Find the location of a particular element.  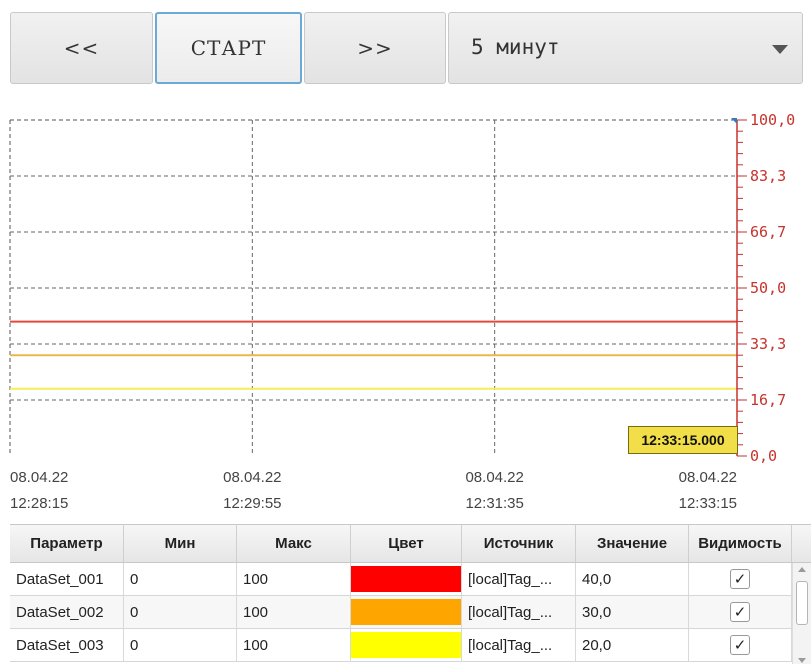

table-row: DataSet_001 0 100 [local]Tag_... 40,0 ✓ is located at coordinates (410, 579).